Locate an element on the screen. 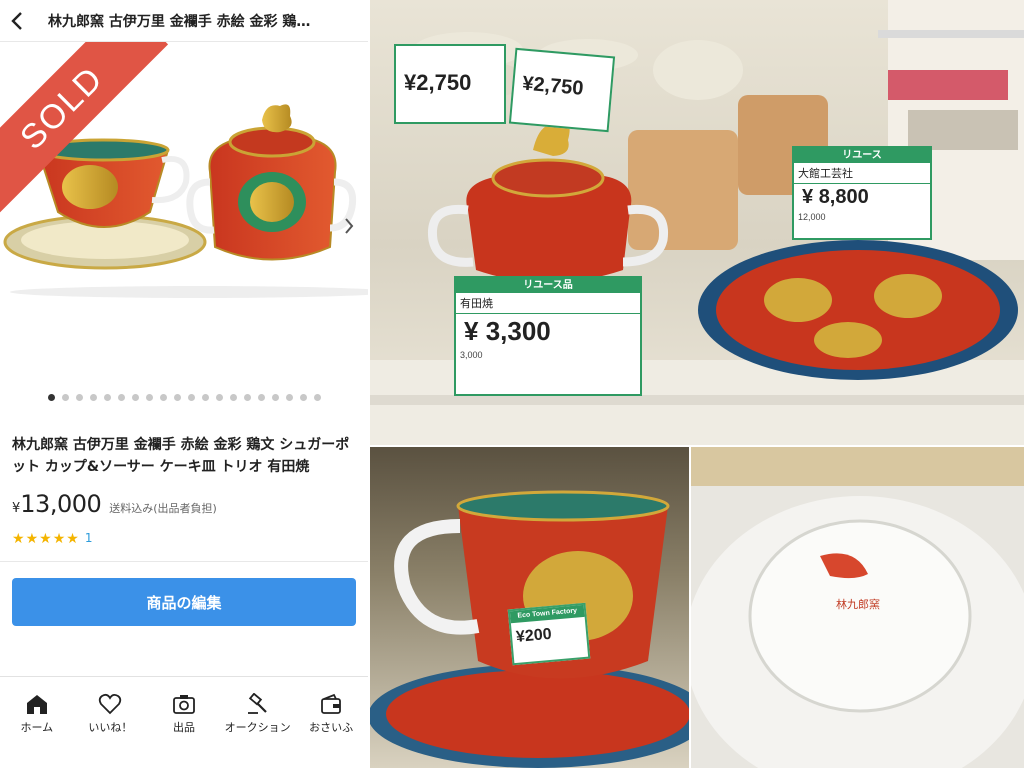  shipping-note: 送料込み(出品者負担) is located at coordinates (163, 508).